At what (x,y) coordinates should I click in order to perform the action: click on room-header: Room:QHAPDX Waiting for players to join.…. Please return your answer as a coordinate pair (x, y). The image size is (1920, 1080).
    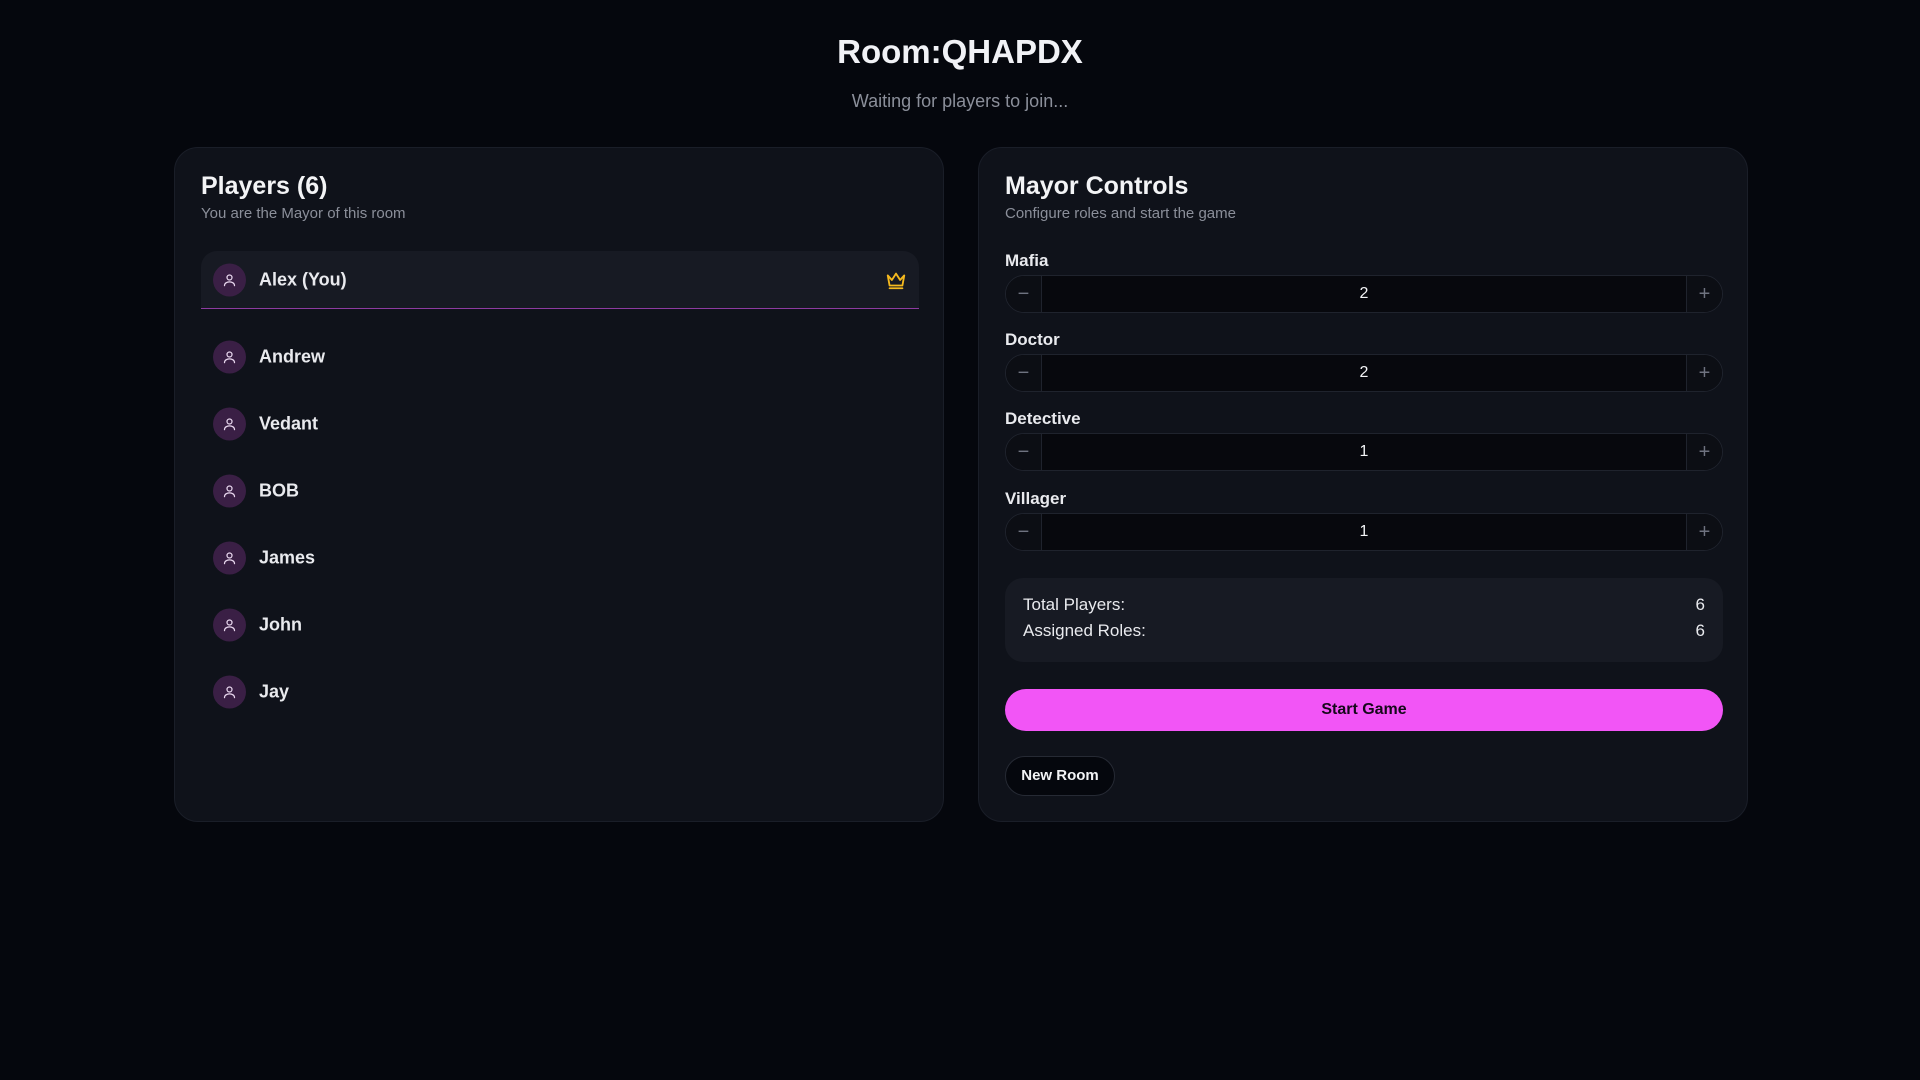
    Looking at the image, I should click on (960, 56).